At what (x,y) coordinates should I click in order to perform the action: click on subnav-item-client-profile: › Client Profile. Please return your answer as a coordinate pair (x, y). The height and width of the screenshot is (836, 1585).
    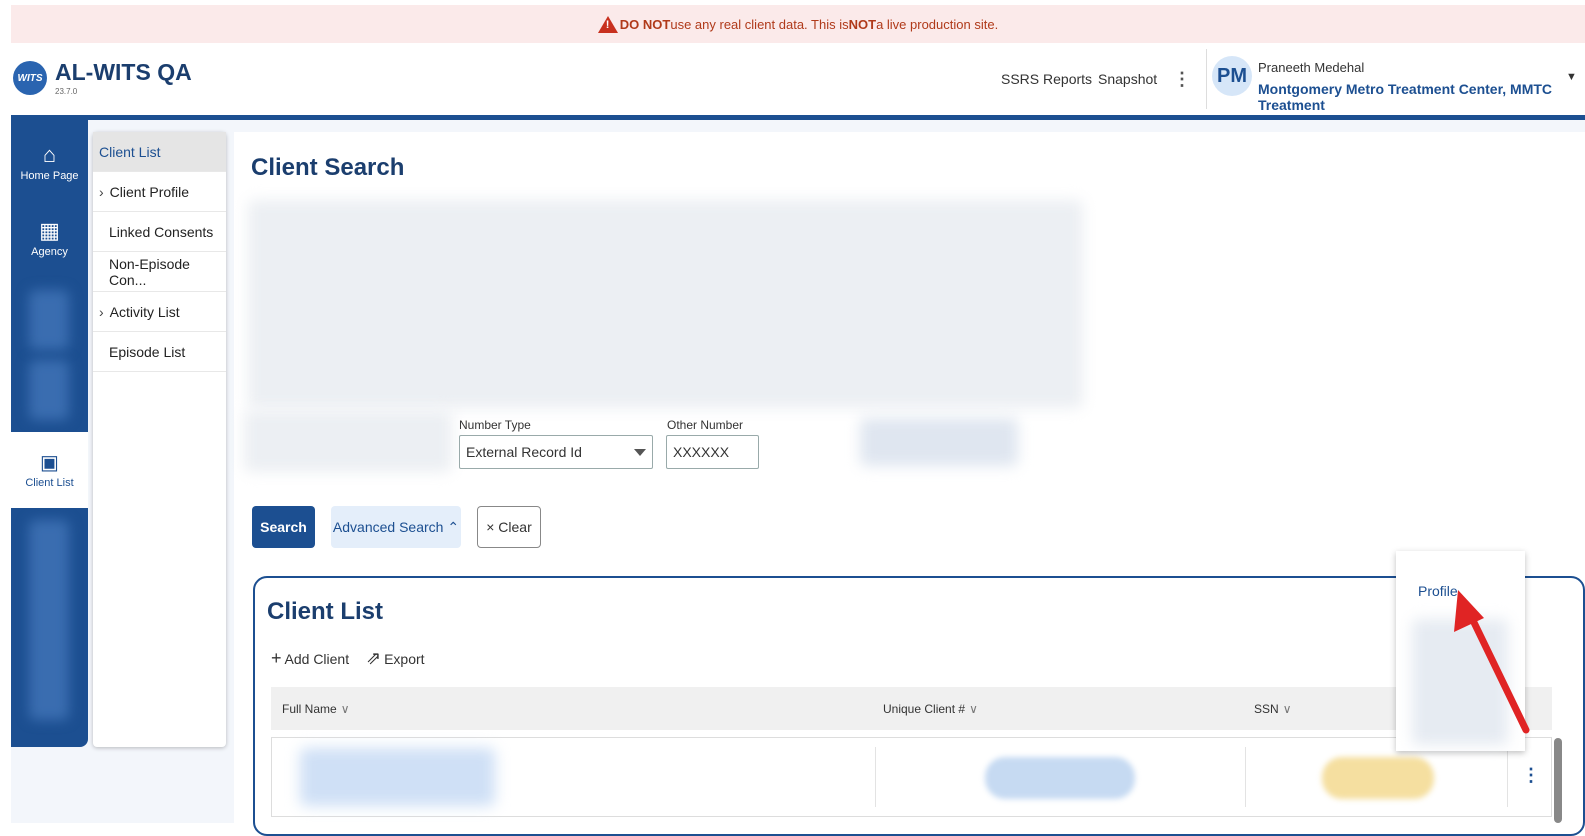
    Looking at the image, I should click on (159, 192).